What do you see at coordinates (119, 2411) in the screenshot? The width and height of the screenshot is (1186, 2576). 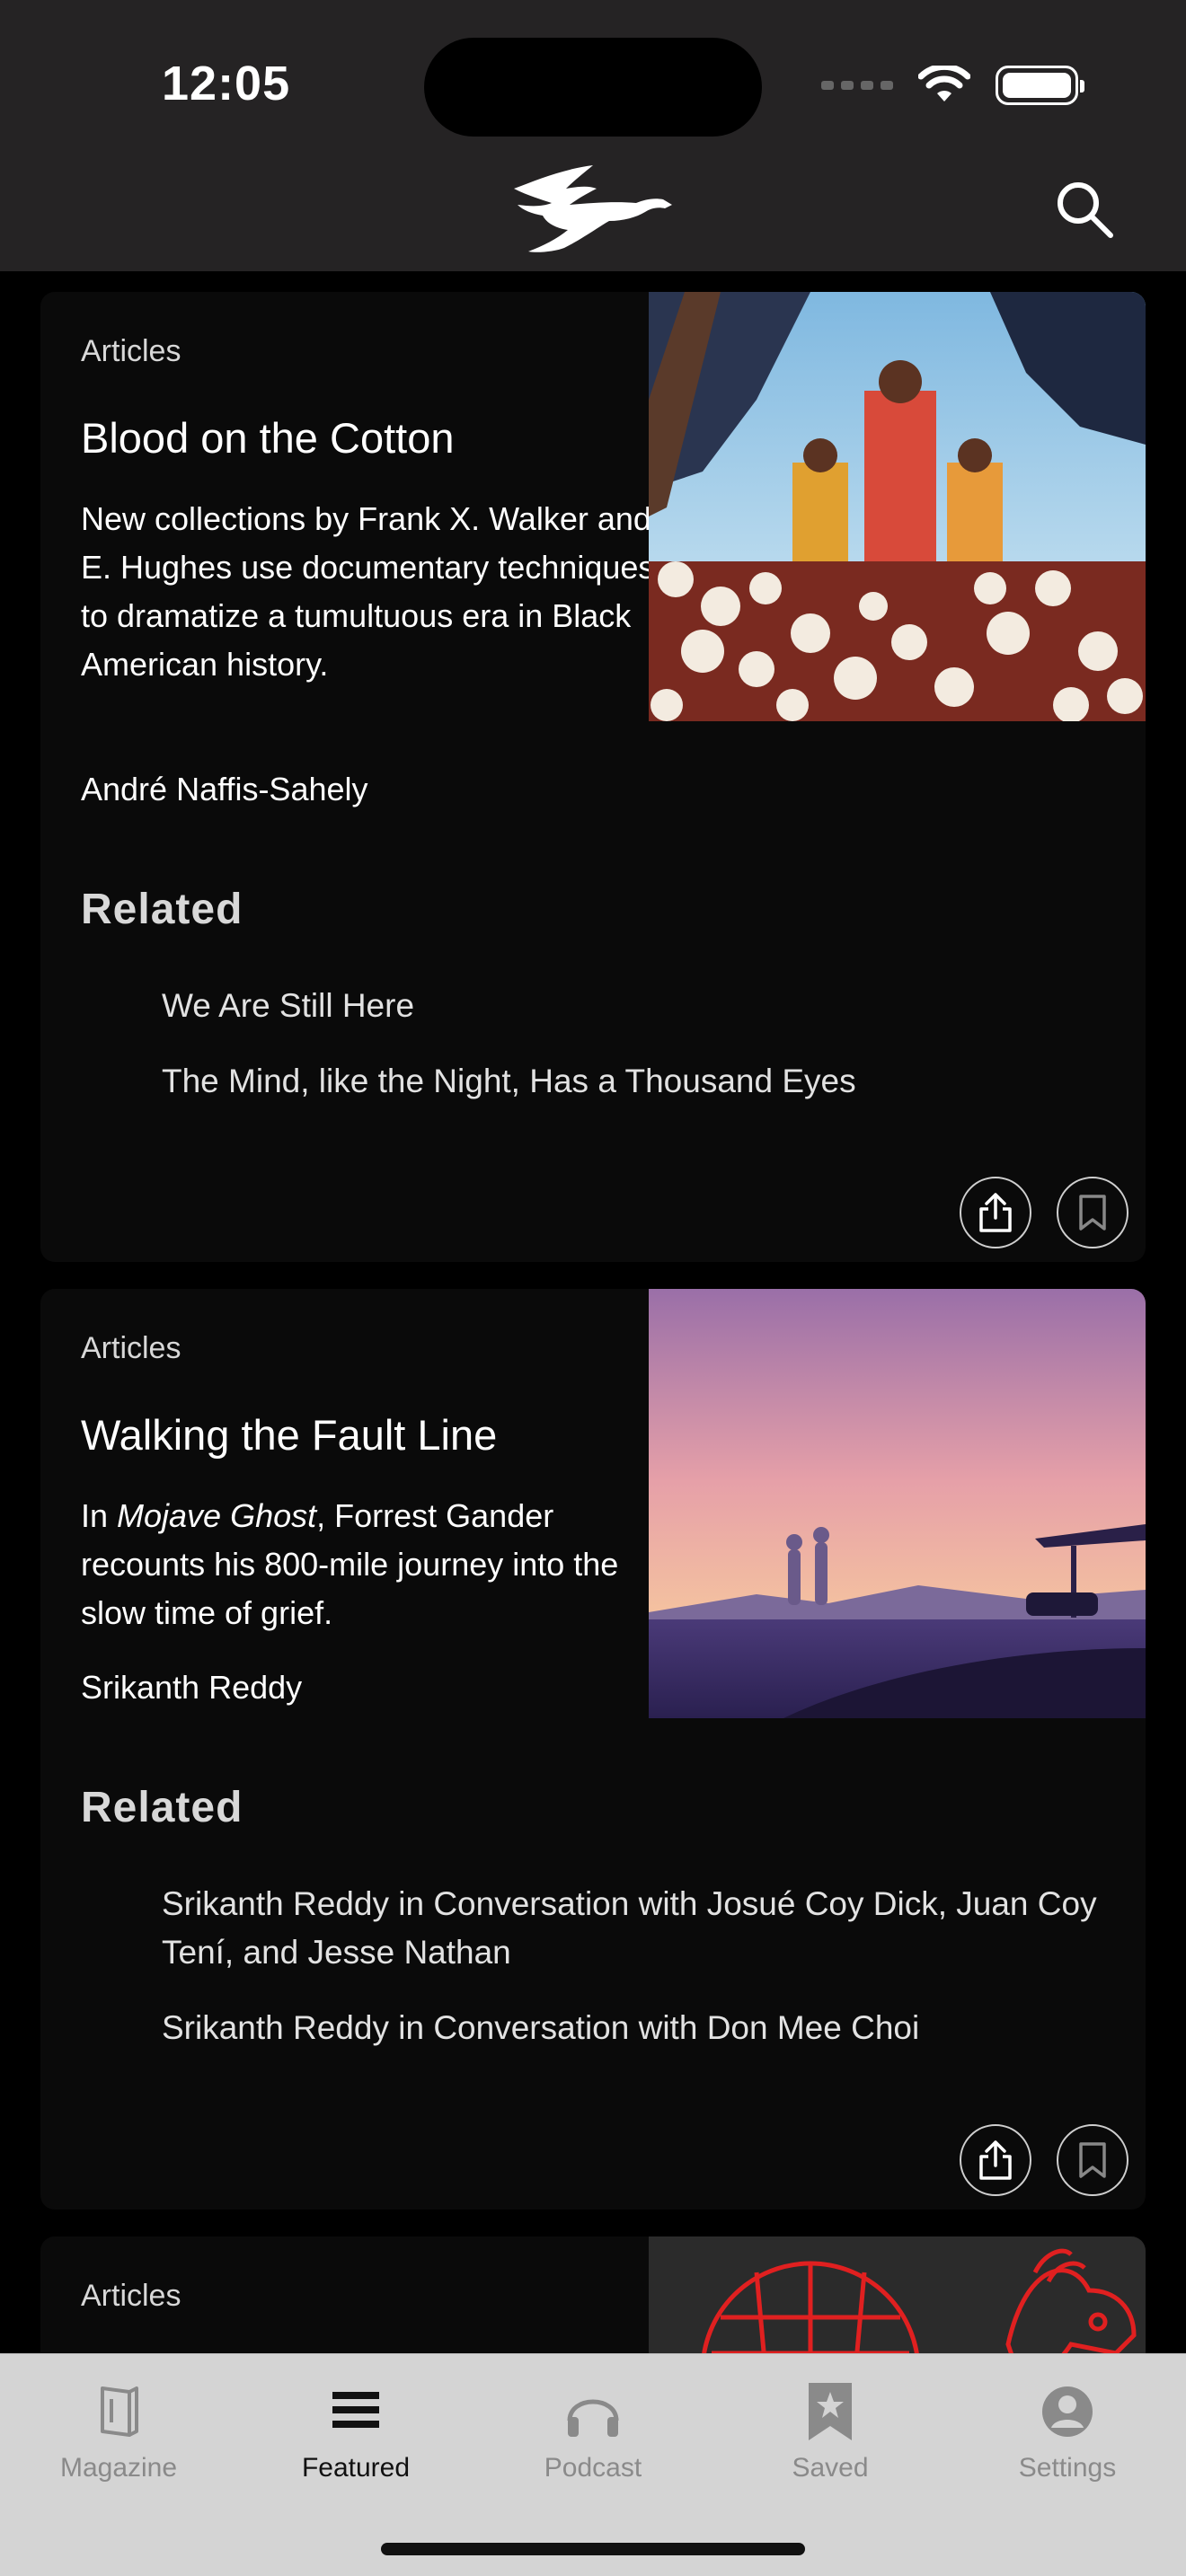 I see `book-icon` at bounding box center [119, 2411].